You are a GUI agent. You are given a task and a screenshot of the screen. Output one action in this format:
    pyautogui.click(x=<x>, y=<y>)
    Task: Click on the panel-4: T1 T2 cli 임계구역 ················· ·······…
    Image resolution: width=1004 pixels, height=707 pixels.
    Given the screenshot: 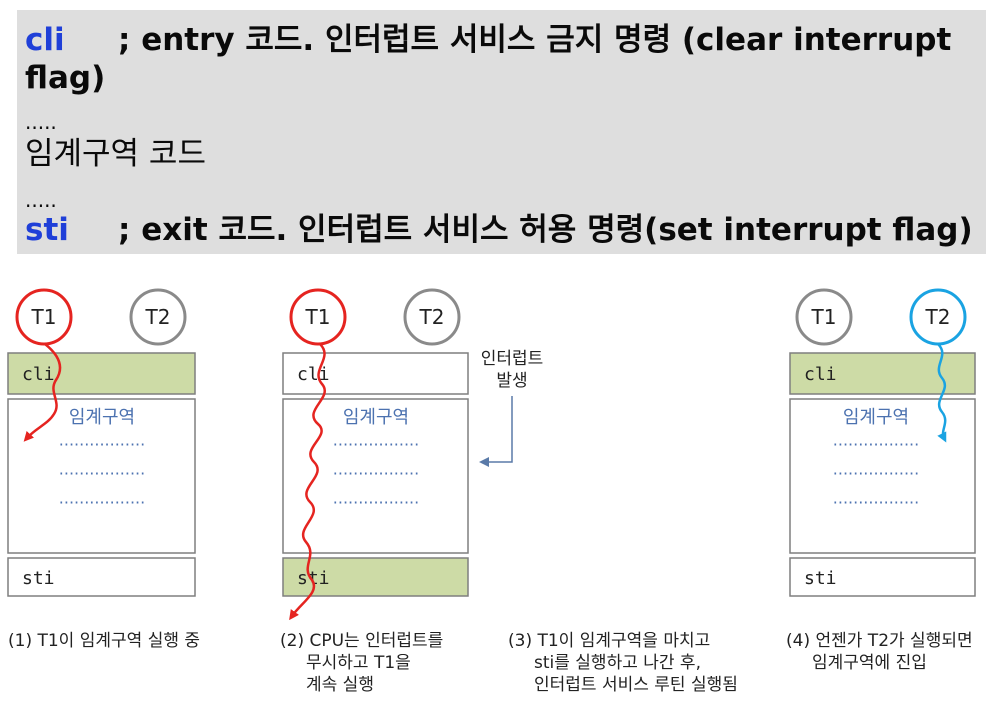 What is the action you would take?
    pyautogui.click(x=882, y=442)
    